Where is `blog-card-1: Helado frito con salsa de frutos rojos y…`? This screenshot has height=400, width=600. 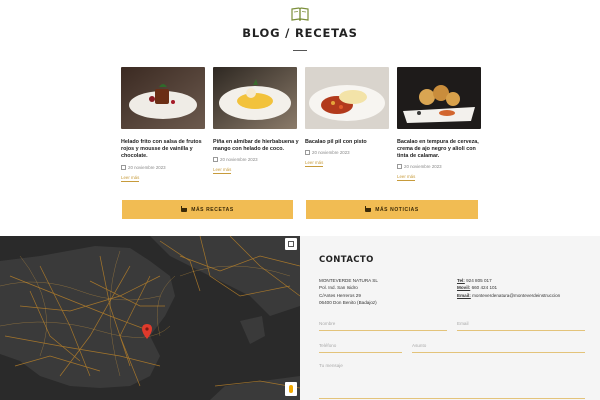 blog-card-1: Helado frito con salsa de frutos rojos y… is located at coordinates (163, 127).